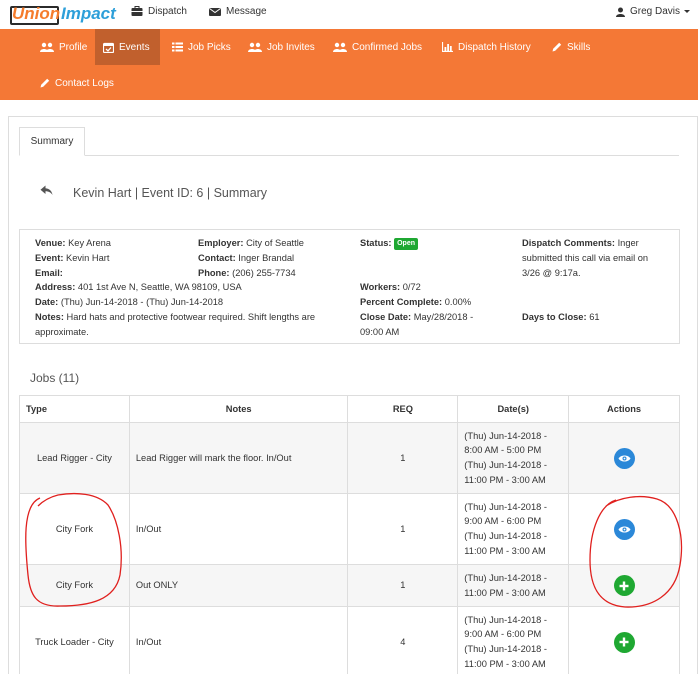 The image size is (698, 674). I want to click on job-type-cell: Truck Loader - City, so click(74, 640).